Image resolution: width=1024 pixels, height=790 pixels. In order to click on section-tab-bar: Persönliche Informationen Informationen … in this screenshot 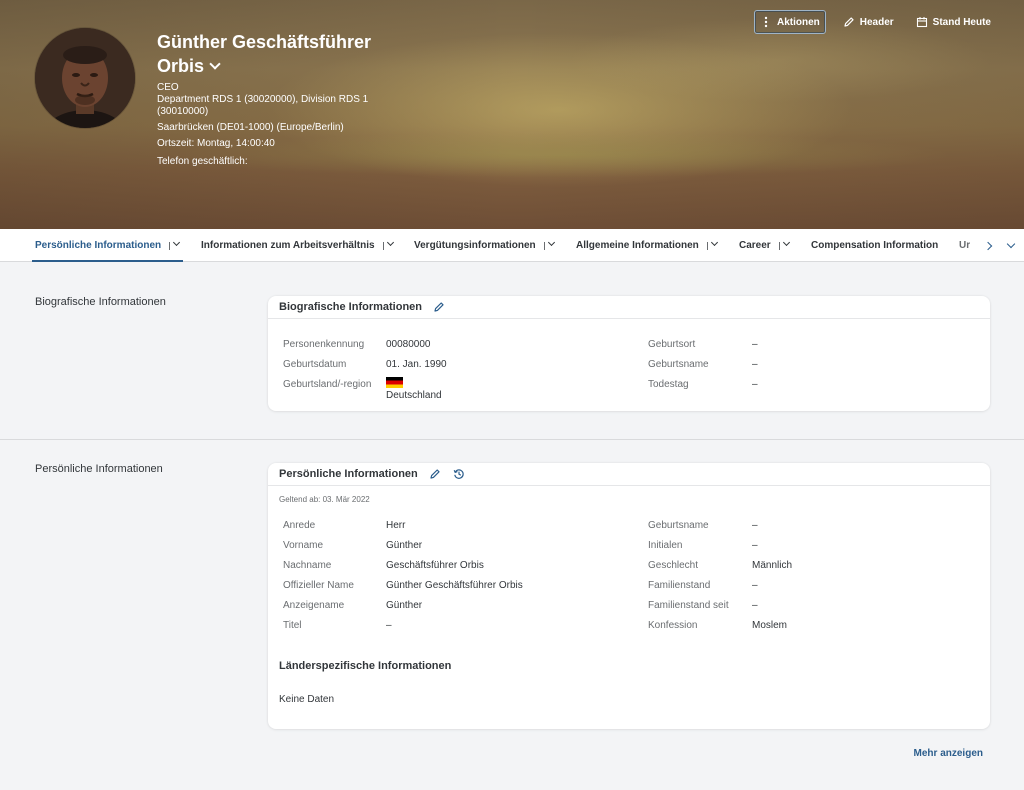, I will do `click(512, 245)`.